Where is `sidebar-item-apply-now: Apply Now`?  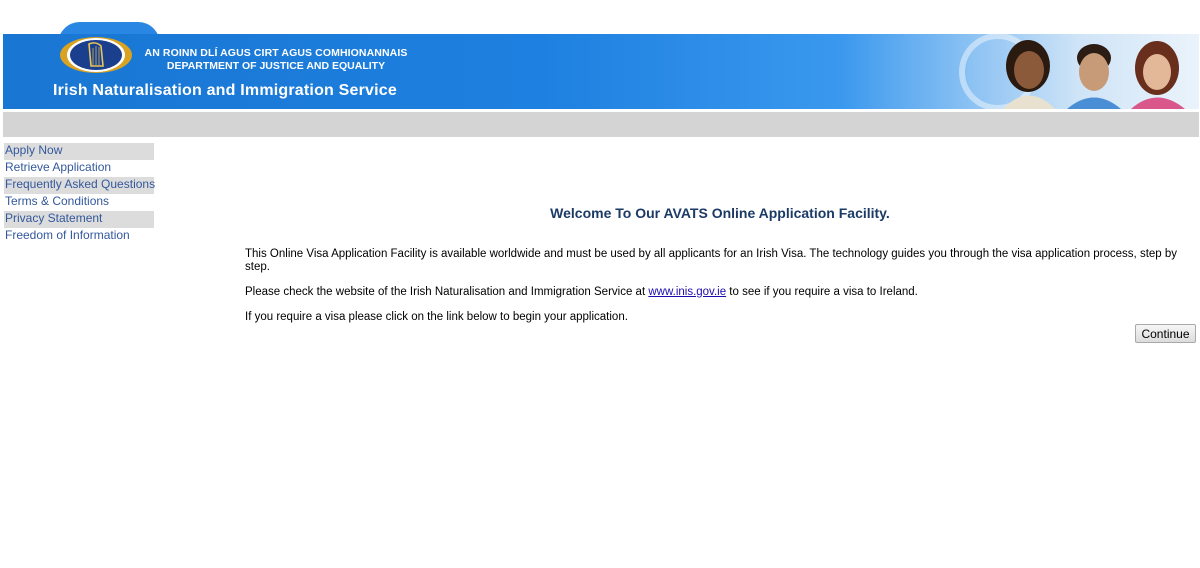
sidebar-item-apply-now: Apply Now is located at coordinates (79, 151).